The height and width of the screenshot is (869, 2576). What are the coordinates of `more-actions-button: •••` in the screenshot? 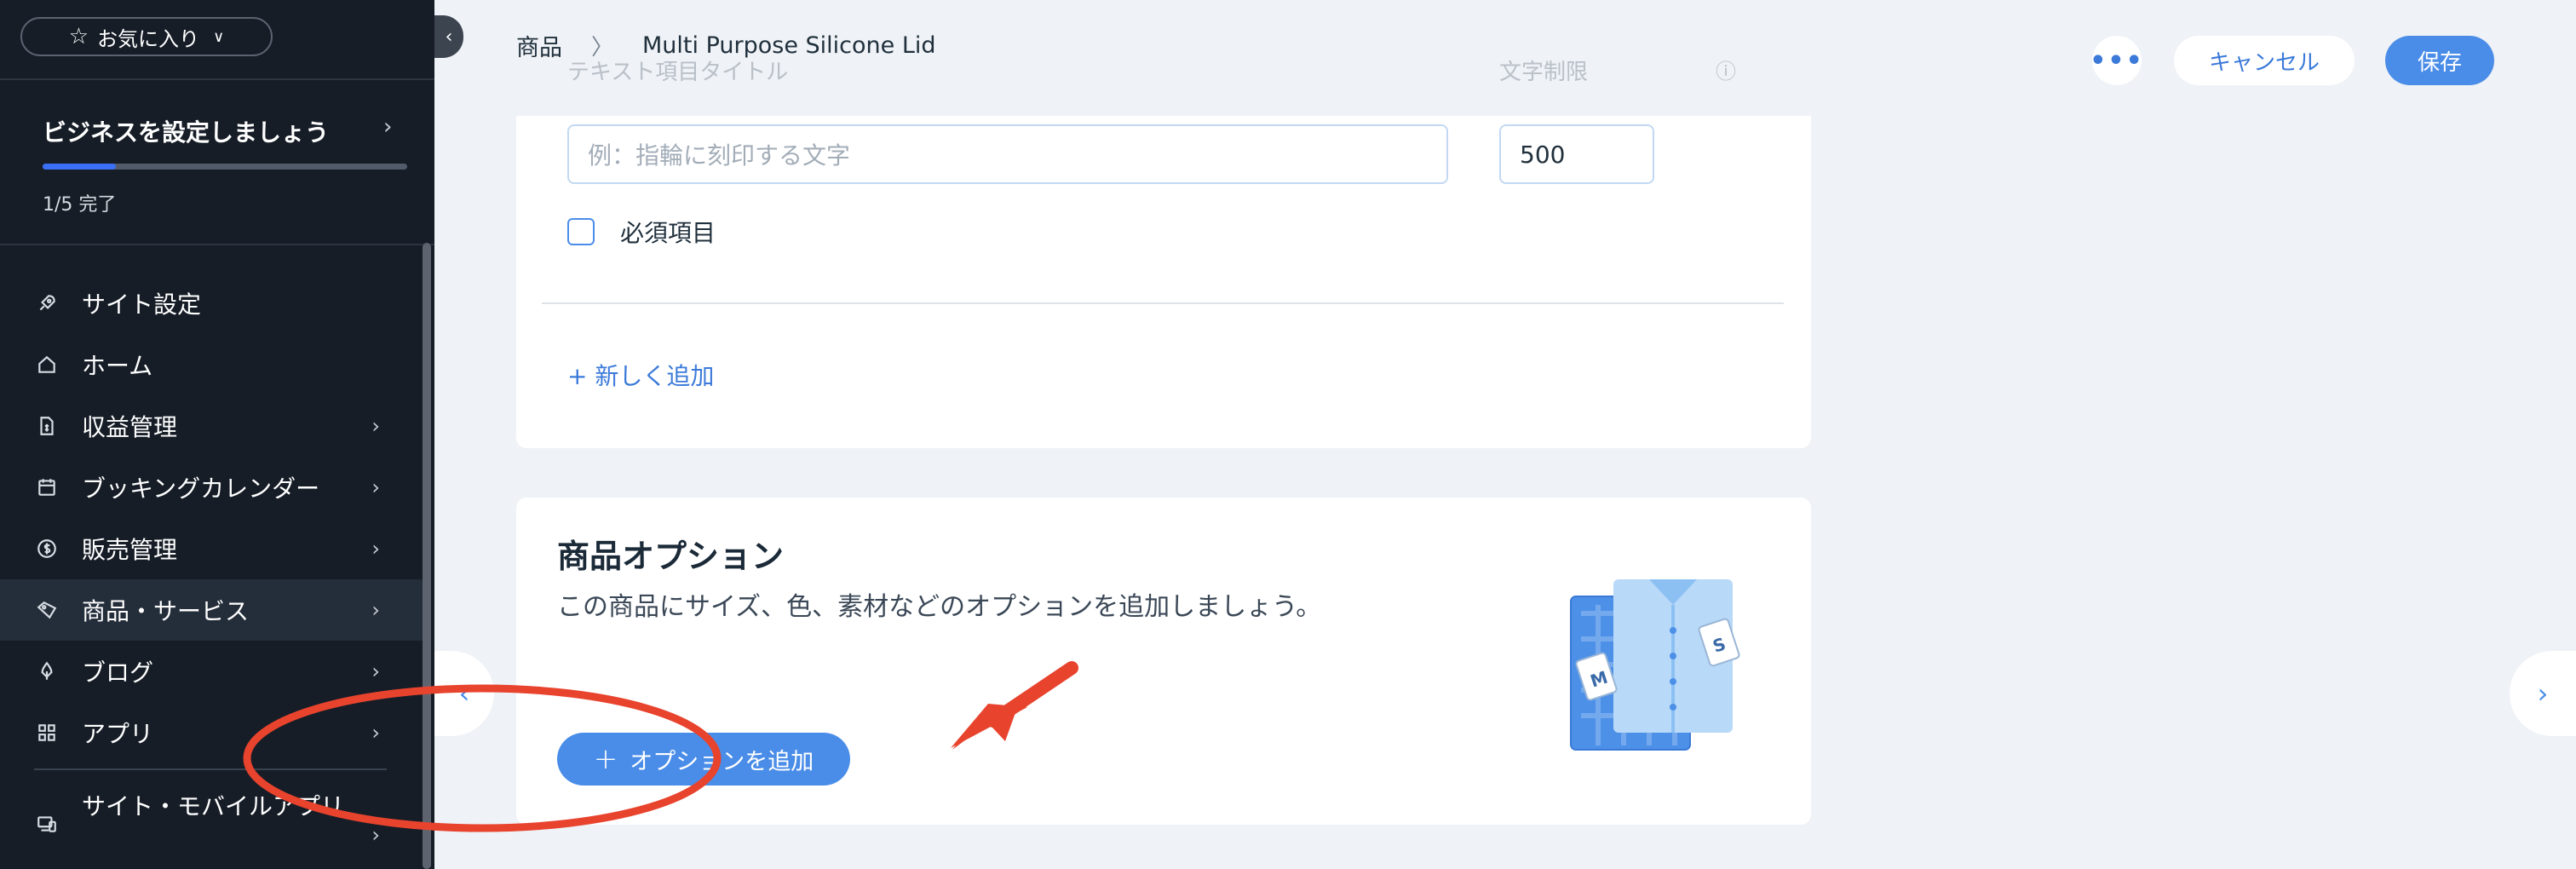 It's located at (2117, 60).